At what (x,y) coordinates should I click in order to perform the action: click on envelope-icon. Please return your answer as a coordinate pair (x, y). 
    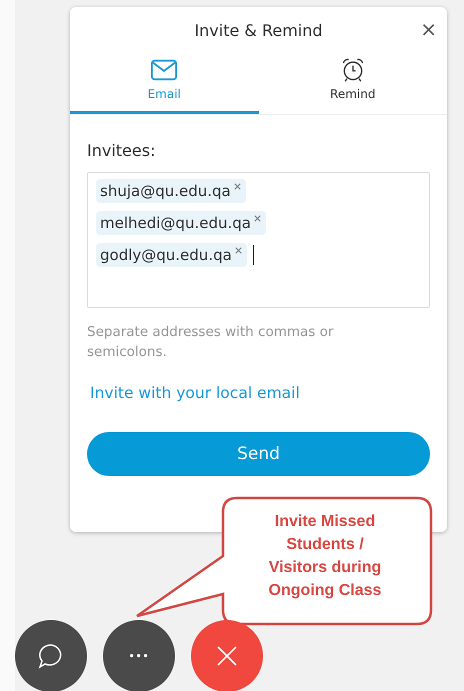
    Looking at the image, I should click on (164, 70).